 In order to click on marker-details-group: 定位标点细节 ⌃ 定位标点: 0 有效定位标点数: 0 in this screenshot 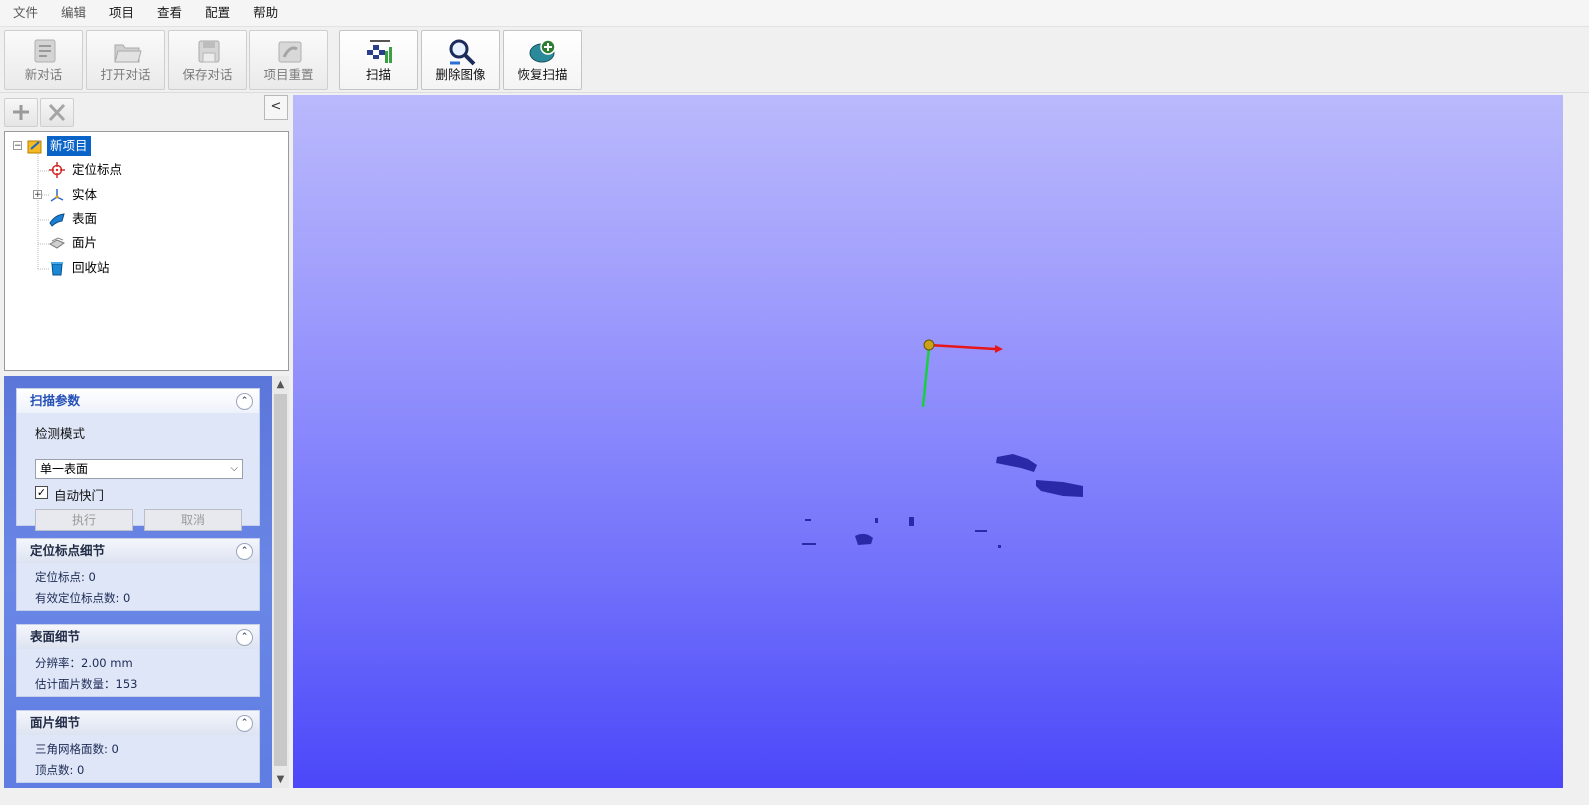, I will do `click(138, 574)`.